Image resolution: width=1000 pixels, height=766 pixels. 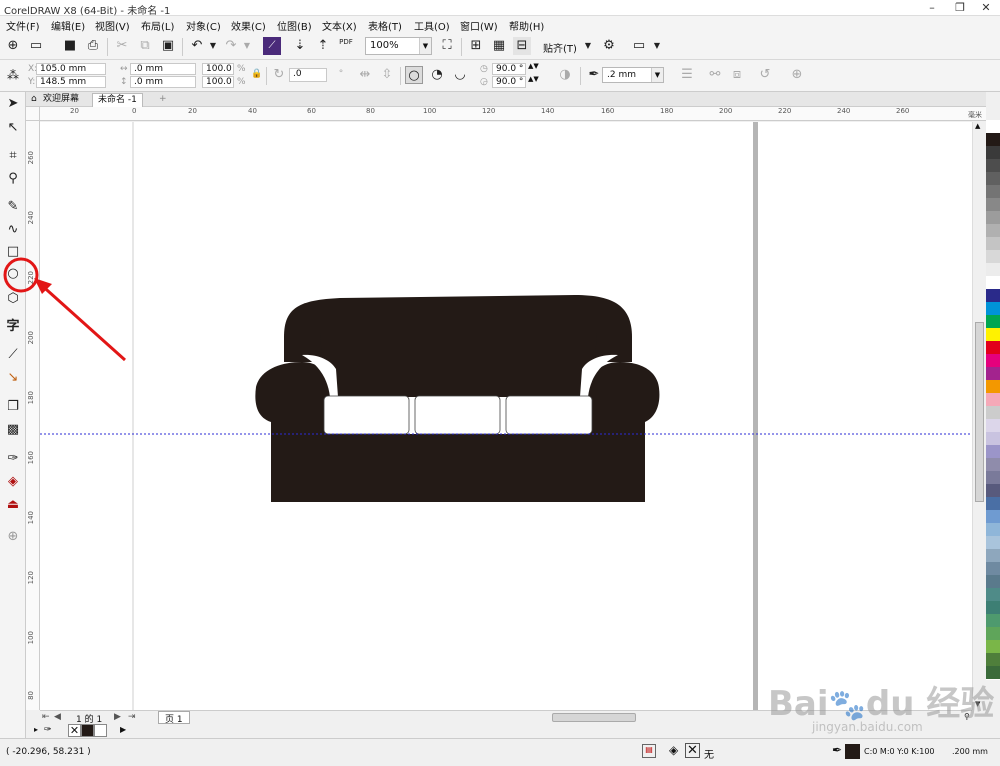 I want to click on menu-view: 视图(V), so click(x=112, y=25).